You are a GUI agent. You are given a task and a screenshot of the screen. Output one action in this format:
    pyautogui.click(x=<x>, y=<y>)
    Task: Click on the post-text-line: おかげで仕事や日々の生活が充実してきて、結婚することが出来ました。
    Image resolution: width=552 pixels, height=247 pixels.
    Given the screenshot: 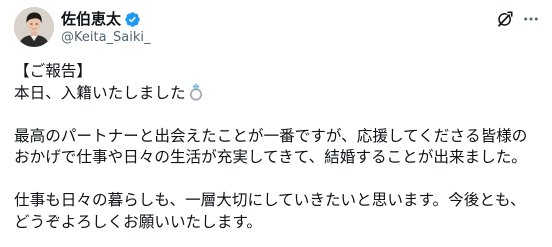 What is the action you would take?
    pyautogui.click(x=270, y=157)
    